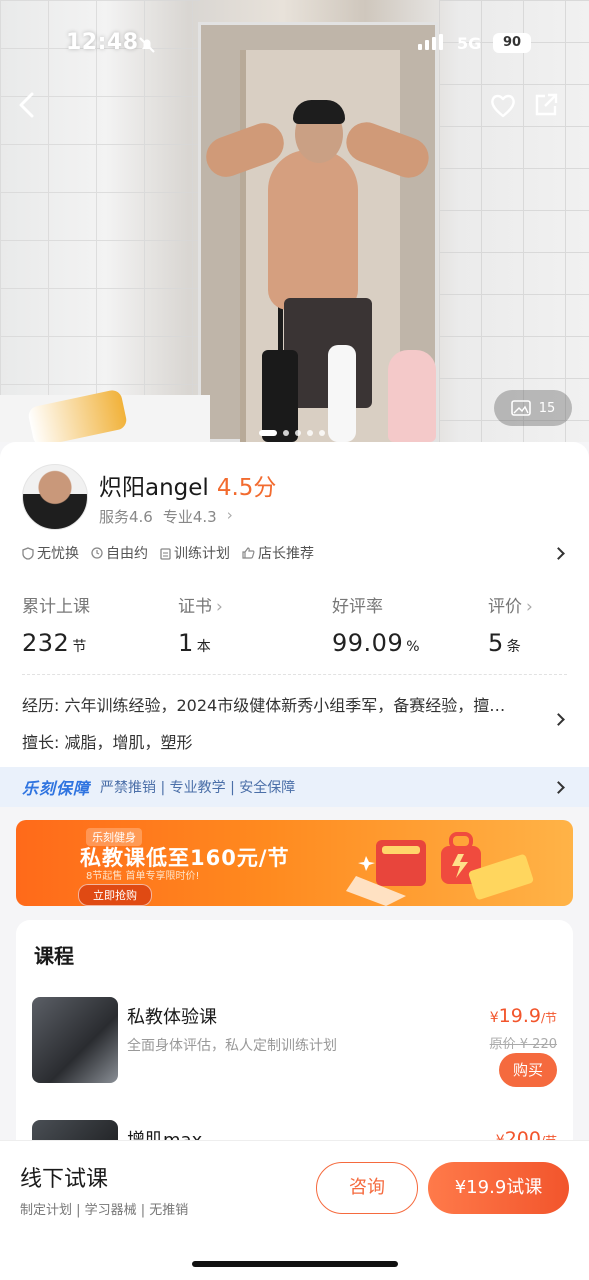 The image size is (589, 1280). Describe the element at coordinates (147, 45) in the screenshot. I see `mute-bell-icon` at that location.